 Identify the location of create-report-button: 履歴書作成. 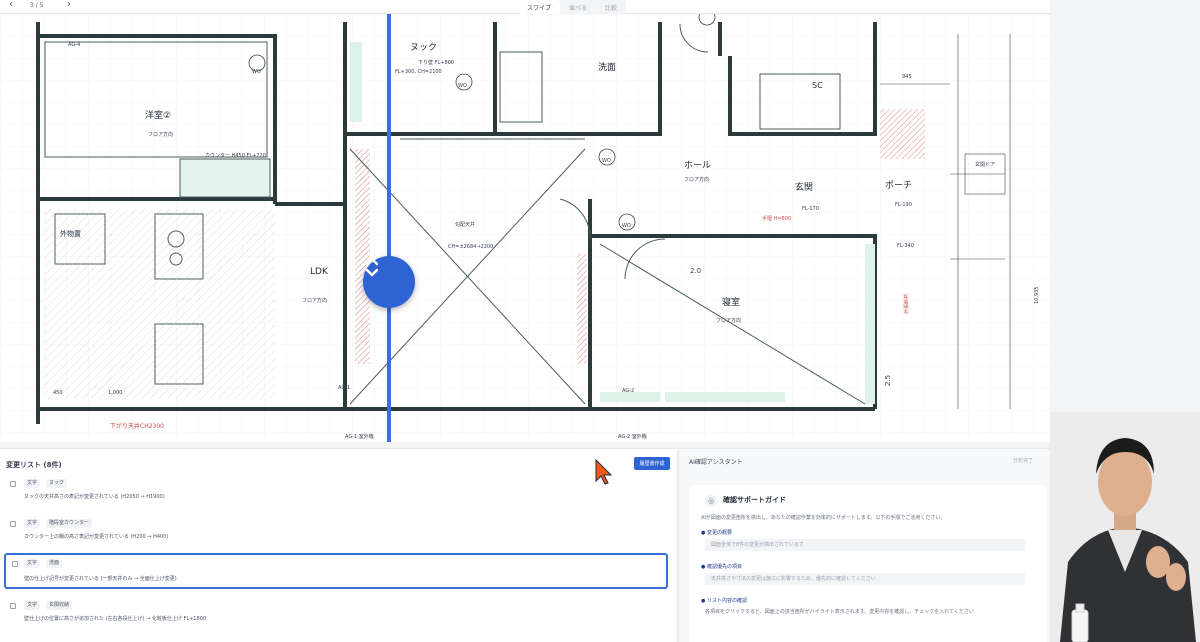
(652, 463).